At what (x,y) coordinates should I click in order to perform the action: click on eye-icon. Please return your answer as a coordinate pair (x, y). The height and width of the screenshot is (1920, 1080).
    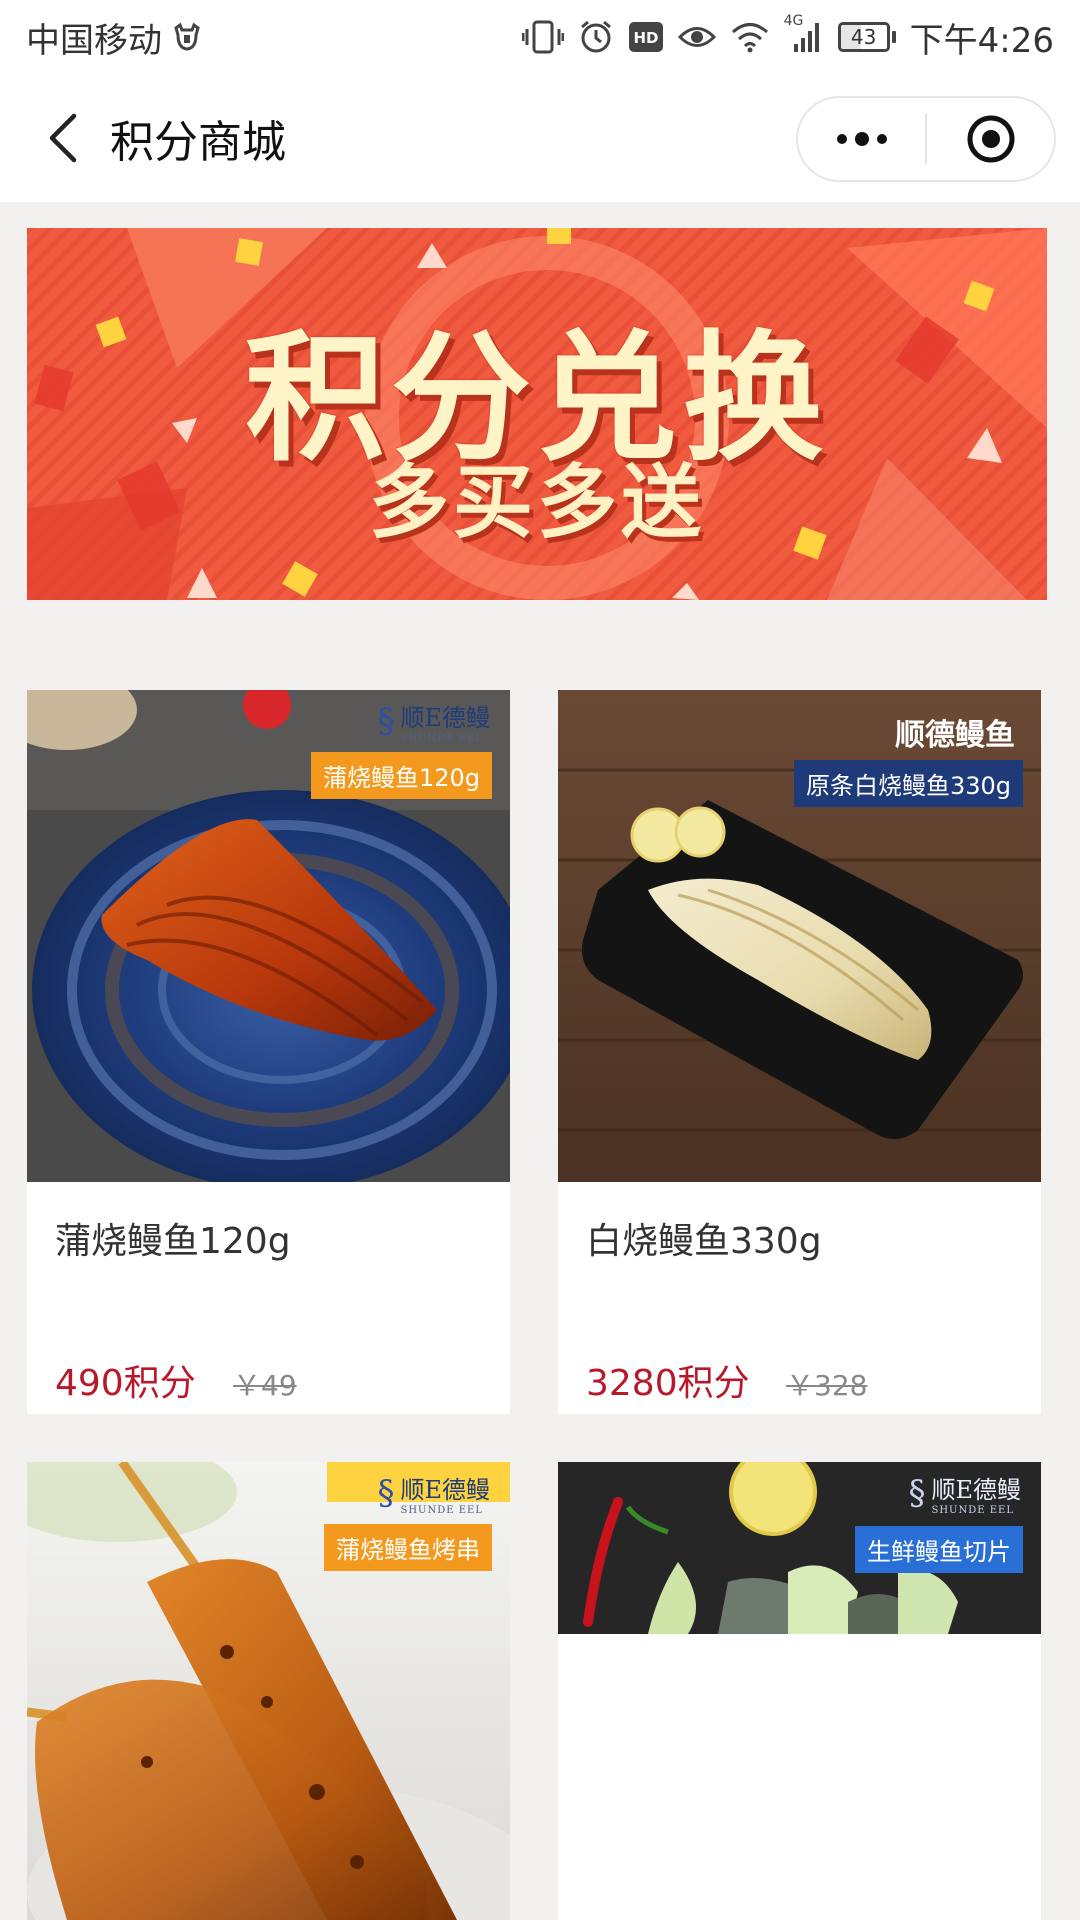
    Looking at the image, I should click on (696, 37).